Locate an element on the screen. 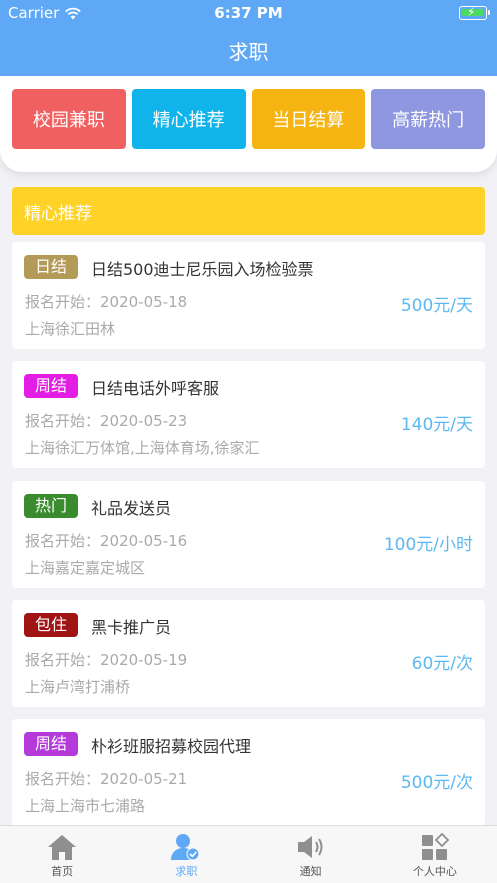  job-tag: 热门 is located at coordinates (51, 506).